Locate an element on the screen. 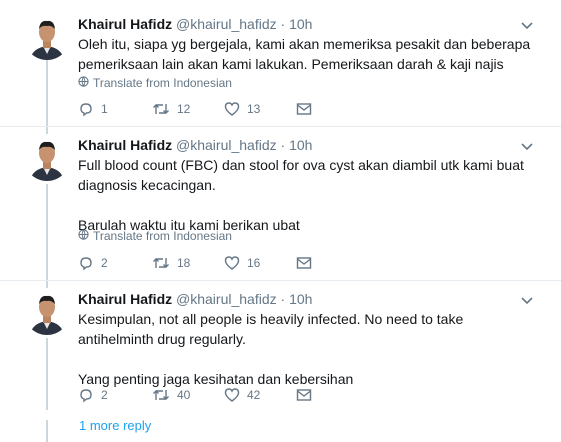  like-count: 16 is located at coordinates (254, 263).